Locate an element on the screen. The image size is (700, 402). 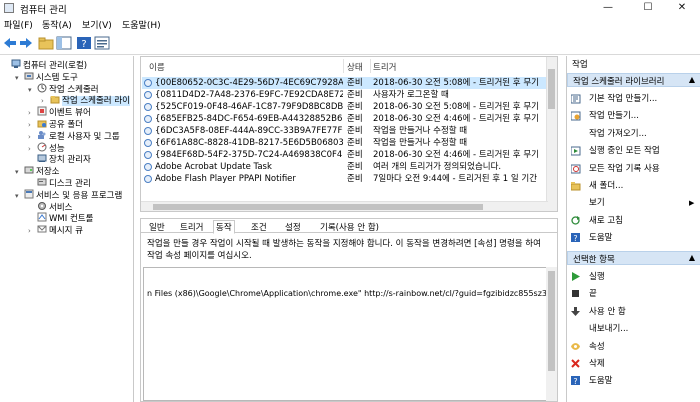
tree-item: ▾ 저장소 is located at coordinates (37, 171).